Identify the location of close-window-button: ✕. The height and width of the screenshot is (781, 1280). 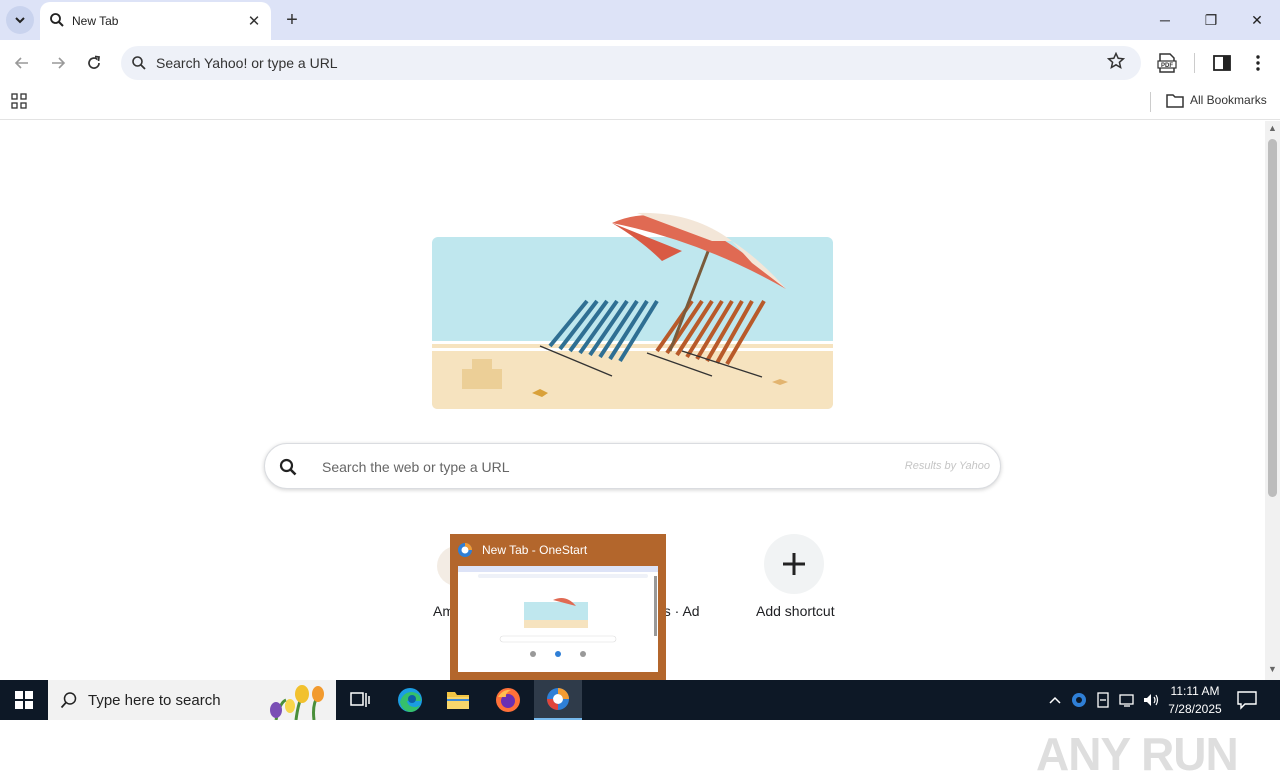
(1257, 20).